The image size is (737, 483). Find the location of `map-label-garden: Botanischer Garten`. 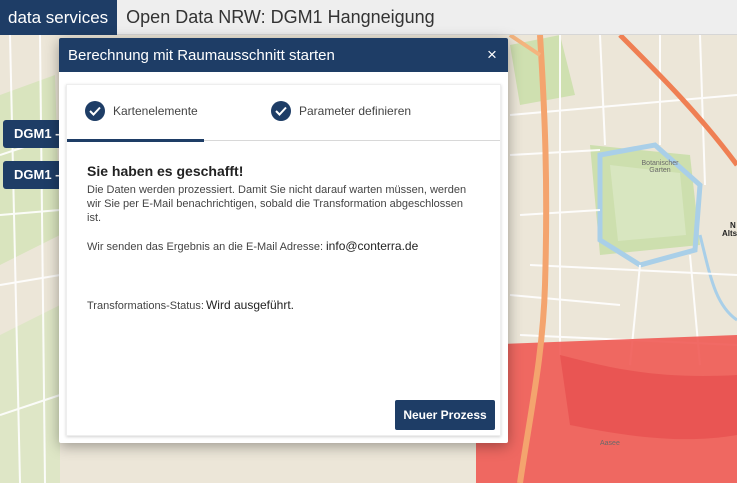

map-label-garden: Botanischer Garten is located at coordinates (660, 167).